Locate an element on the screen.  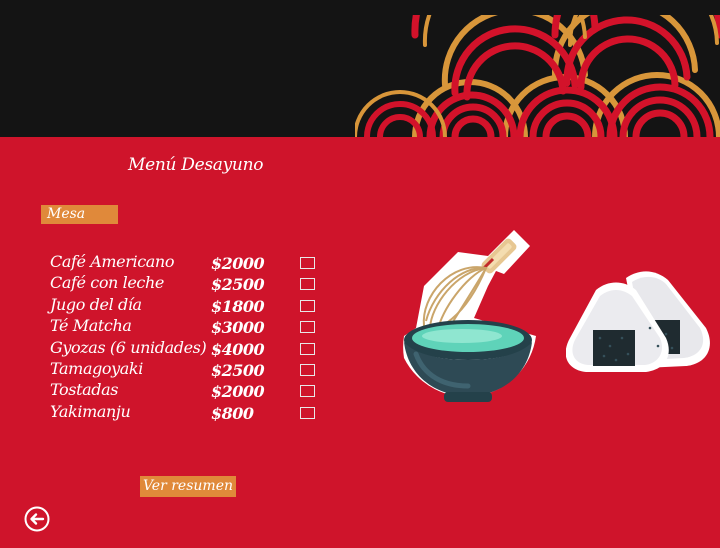
menu-item: Té Matcha $3000 is located at coordinates (190, 326).